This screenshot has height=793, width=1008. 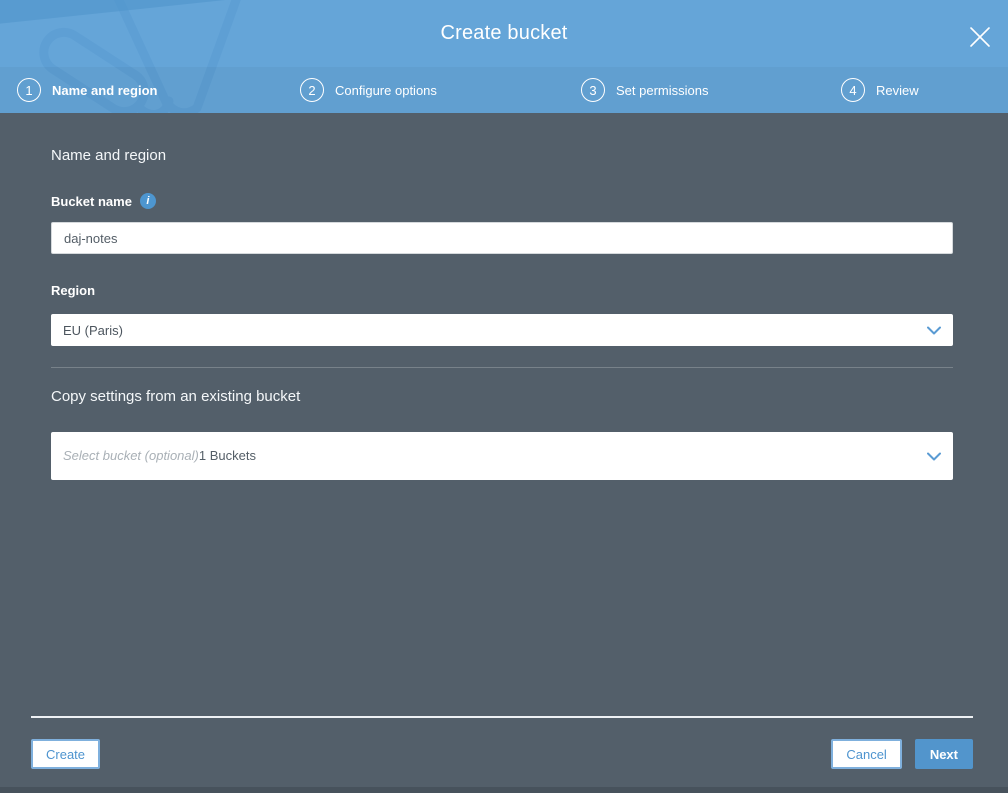 I want to click on footer-divider, so click(x=502, y=717).